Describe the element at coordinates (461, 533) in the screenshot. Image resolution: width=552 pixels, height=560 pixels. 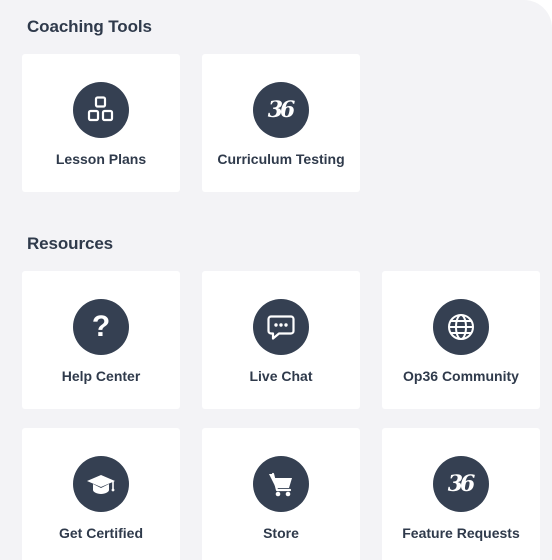
I see `feature-requests-label: Feature Requests` at that location.